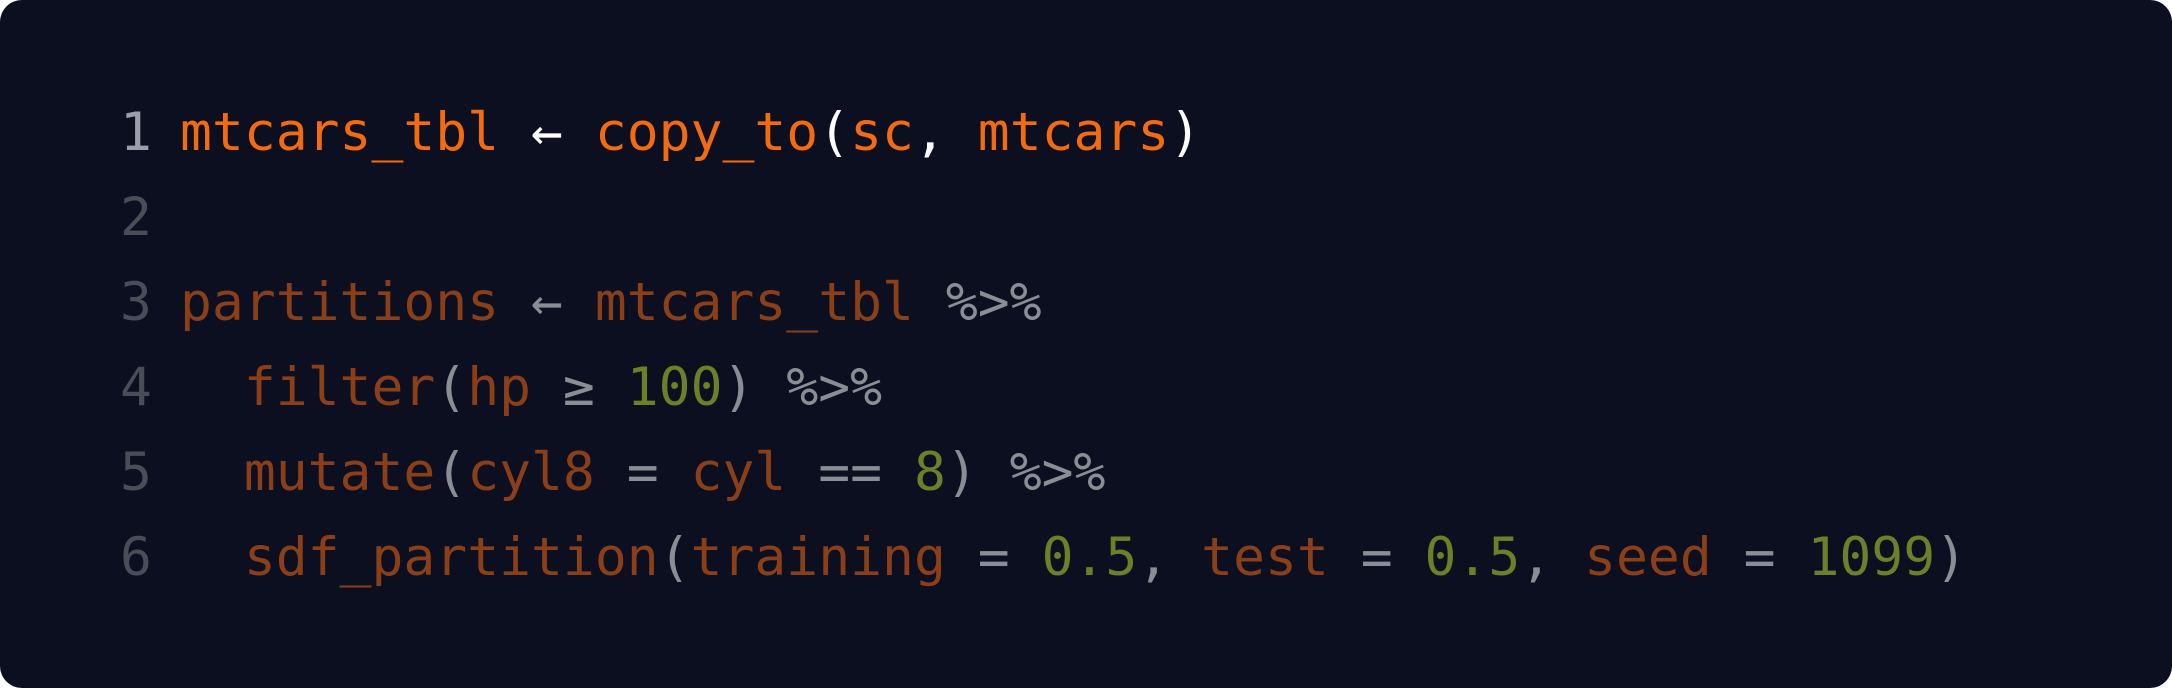  What do you see at coordinates (818, 557) in the screenshot?
I see `code-token-ident: training` at bounding box center [818, 557].